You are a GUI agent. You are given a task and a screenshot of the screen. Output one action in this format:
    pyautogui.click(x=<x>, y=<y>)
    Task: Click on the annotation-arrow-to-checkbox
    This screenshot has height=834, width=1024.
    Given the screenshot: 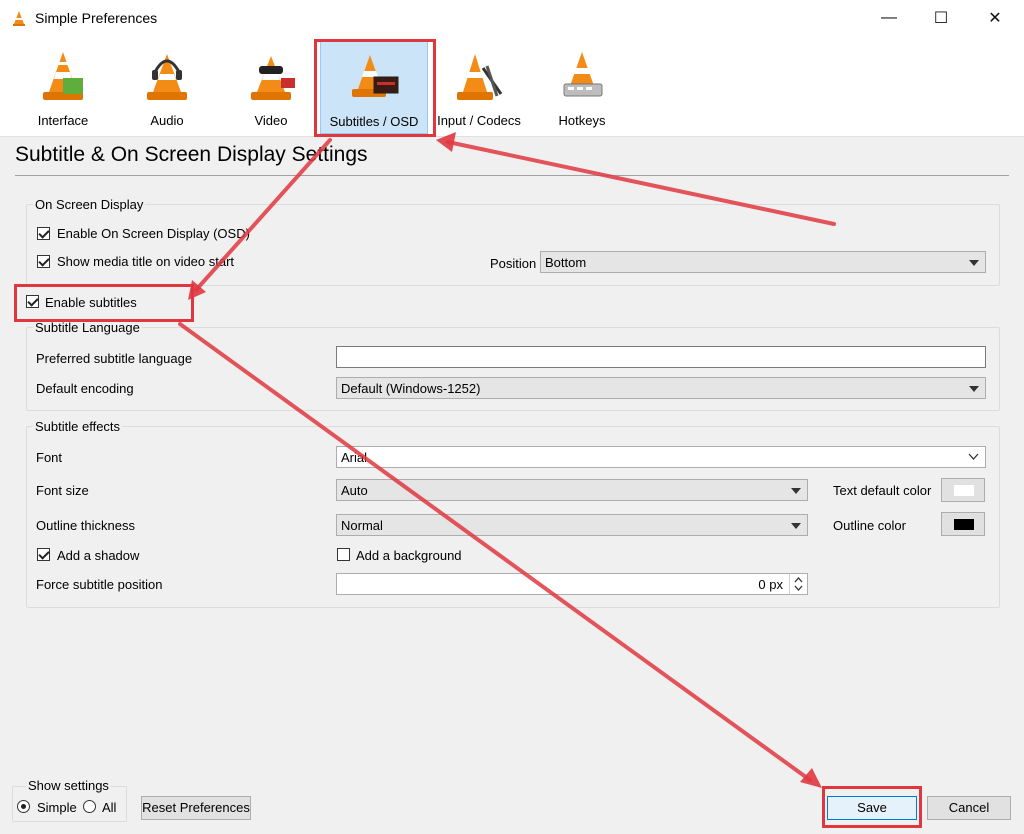 What is the action you would take?
    pyautogui.click(x=263, y=215)
    